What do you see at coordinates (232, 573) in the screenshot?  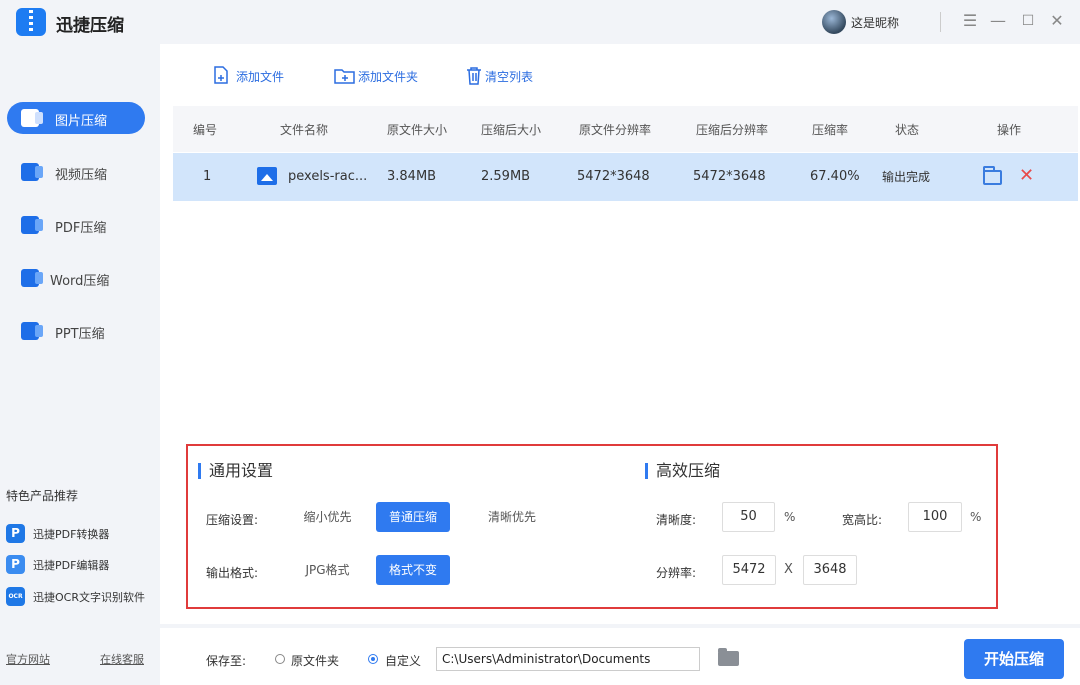 I see `output-format-label: 输出格式:` at bounding box center [232, 573].